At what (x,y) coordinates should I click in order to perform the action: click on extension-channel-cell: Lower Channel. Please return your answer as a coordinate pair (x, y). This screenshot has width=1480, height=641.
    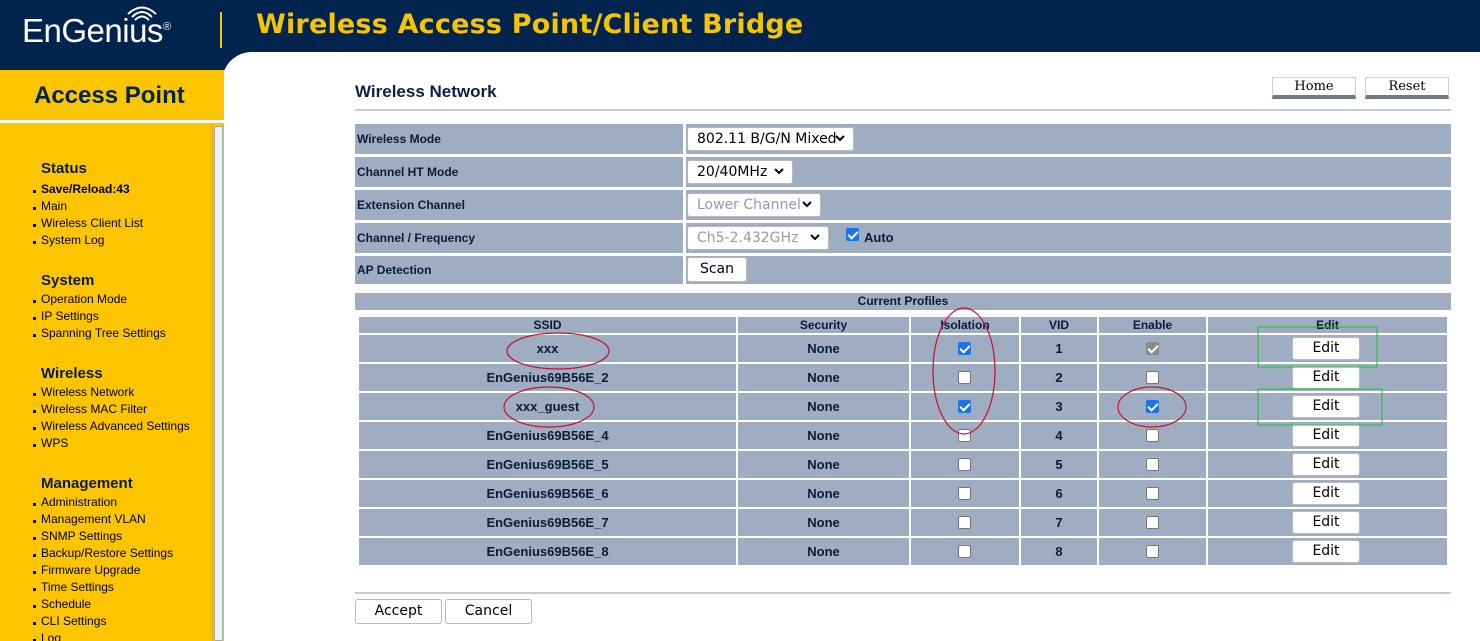
    Looking at the image, I should click on (1068, 205).